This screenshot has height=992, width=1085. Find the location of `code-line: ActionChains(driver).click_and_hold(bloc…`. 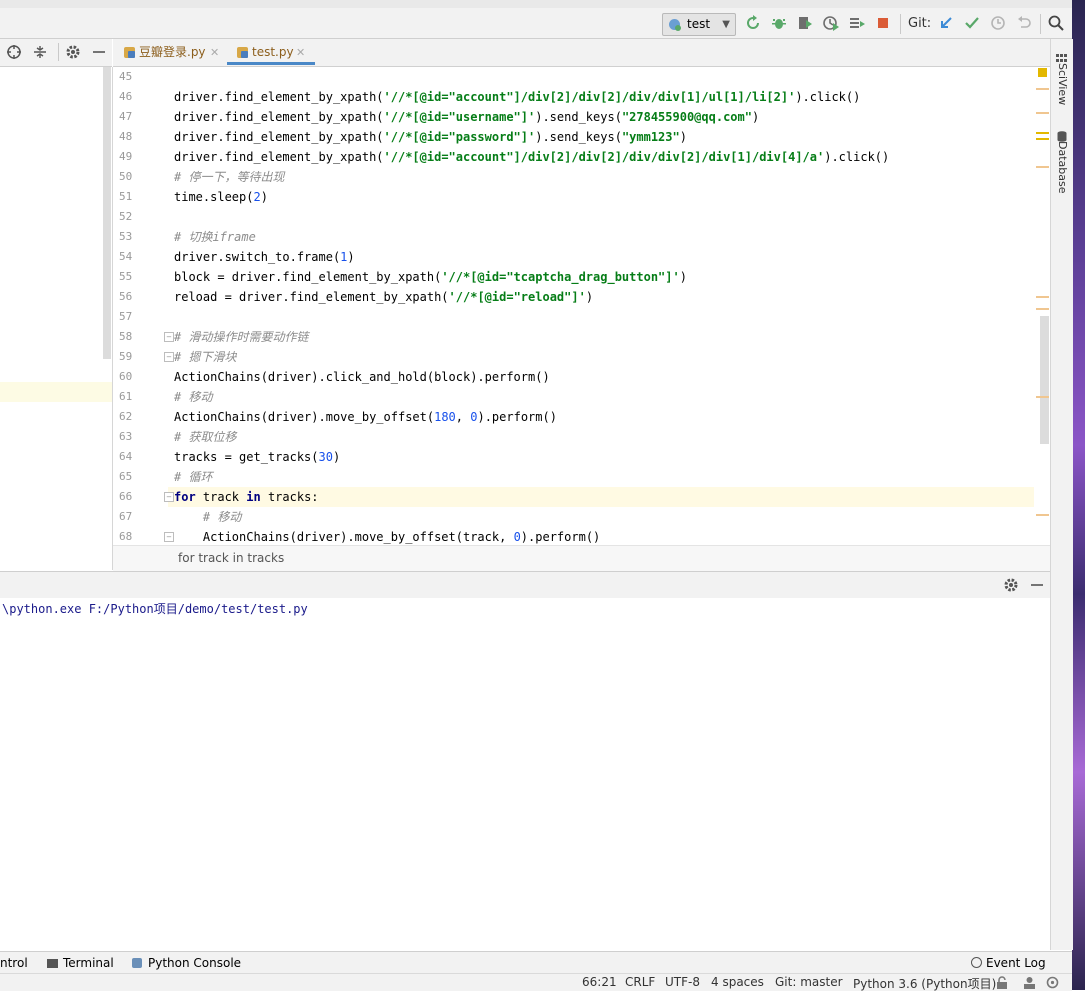

code-line: ActionChains(driver).click_and_hold(bloc… is located at coordinates (605, 377).